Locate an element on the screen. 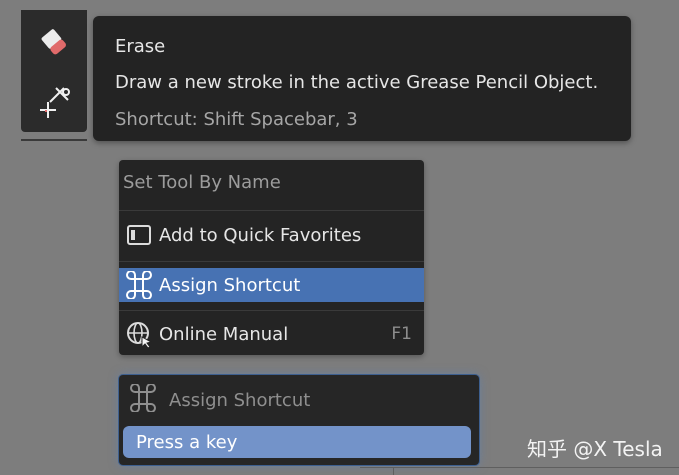  quick-favorites-icon is located at coordinates (139, 235).